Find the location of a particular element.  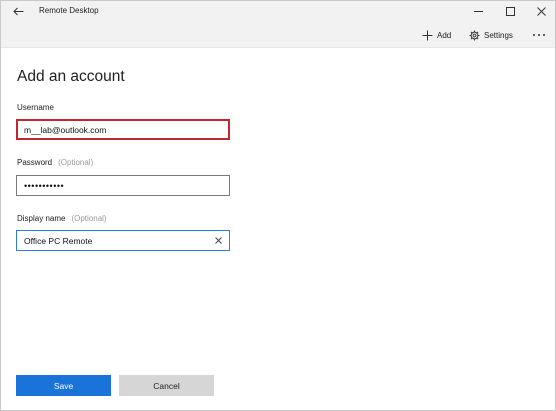

password-value: ••••••••••• is located at coordinates (44, 185).